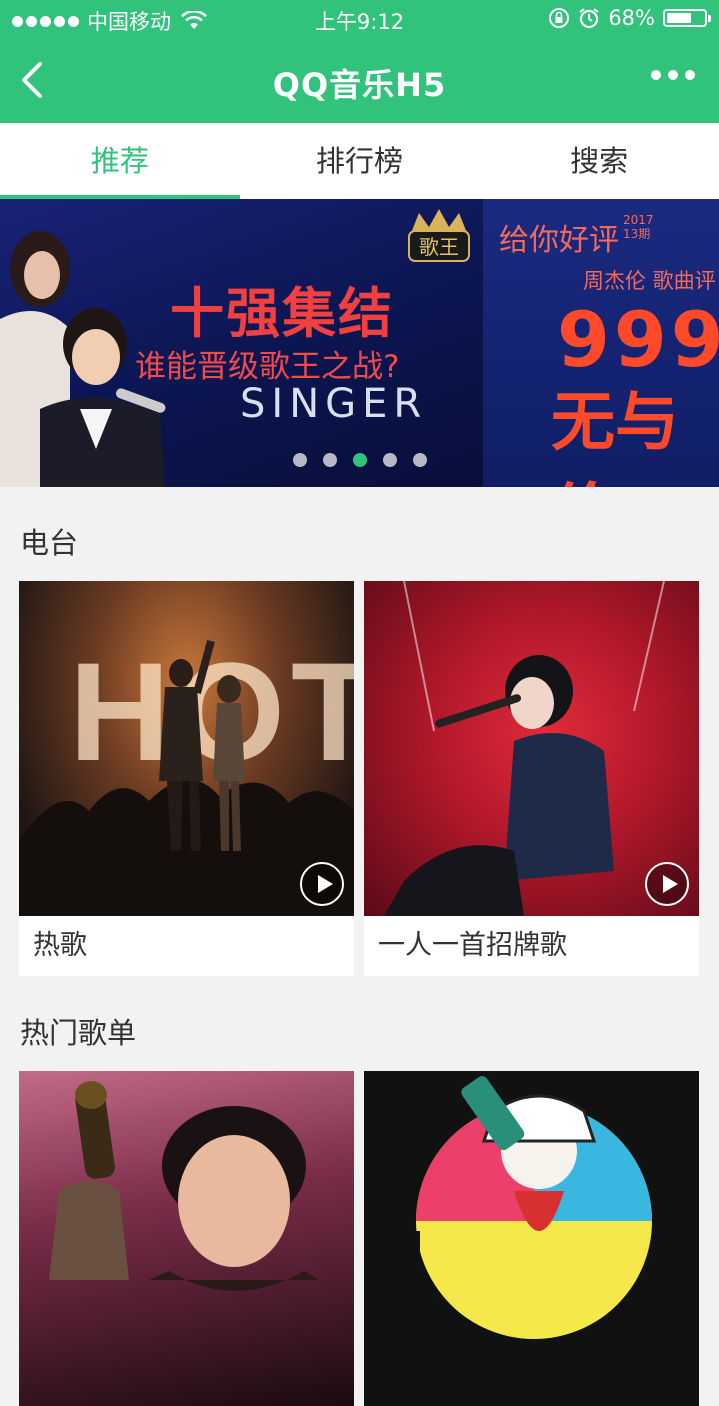 The image size is (719, 1406). I want to click on review-title: 给你好评, so click(559, 240).